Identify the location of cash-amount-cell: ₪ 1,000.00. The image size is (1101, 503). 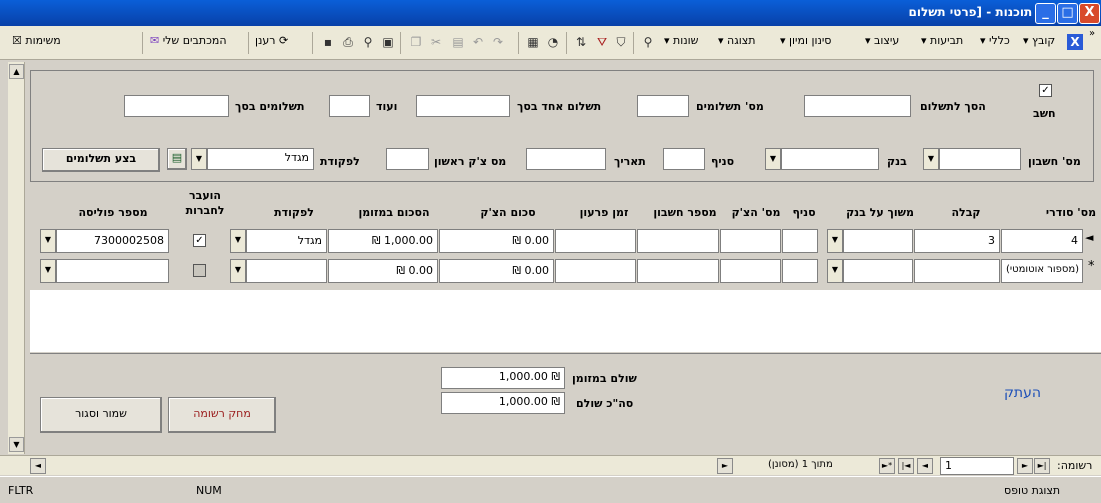
(383, 241).